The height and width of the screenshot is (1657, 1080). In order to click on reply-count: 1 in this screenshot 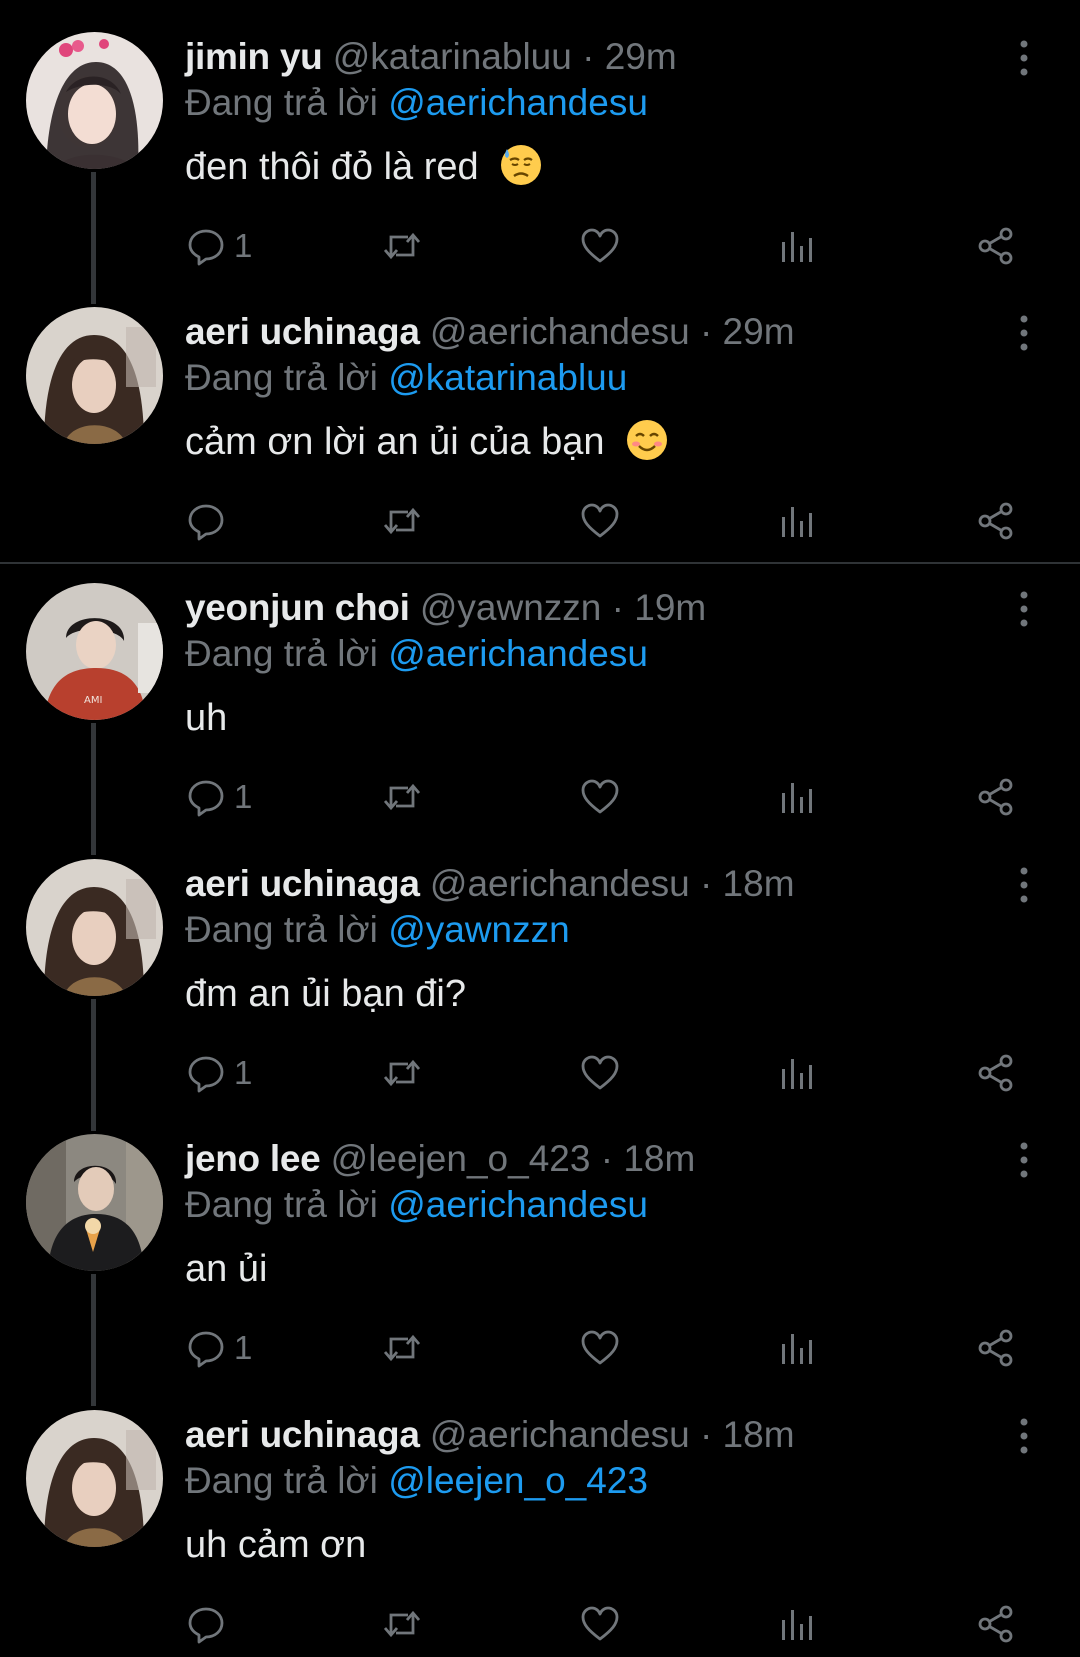, I will do `click(243, 1347)`.